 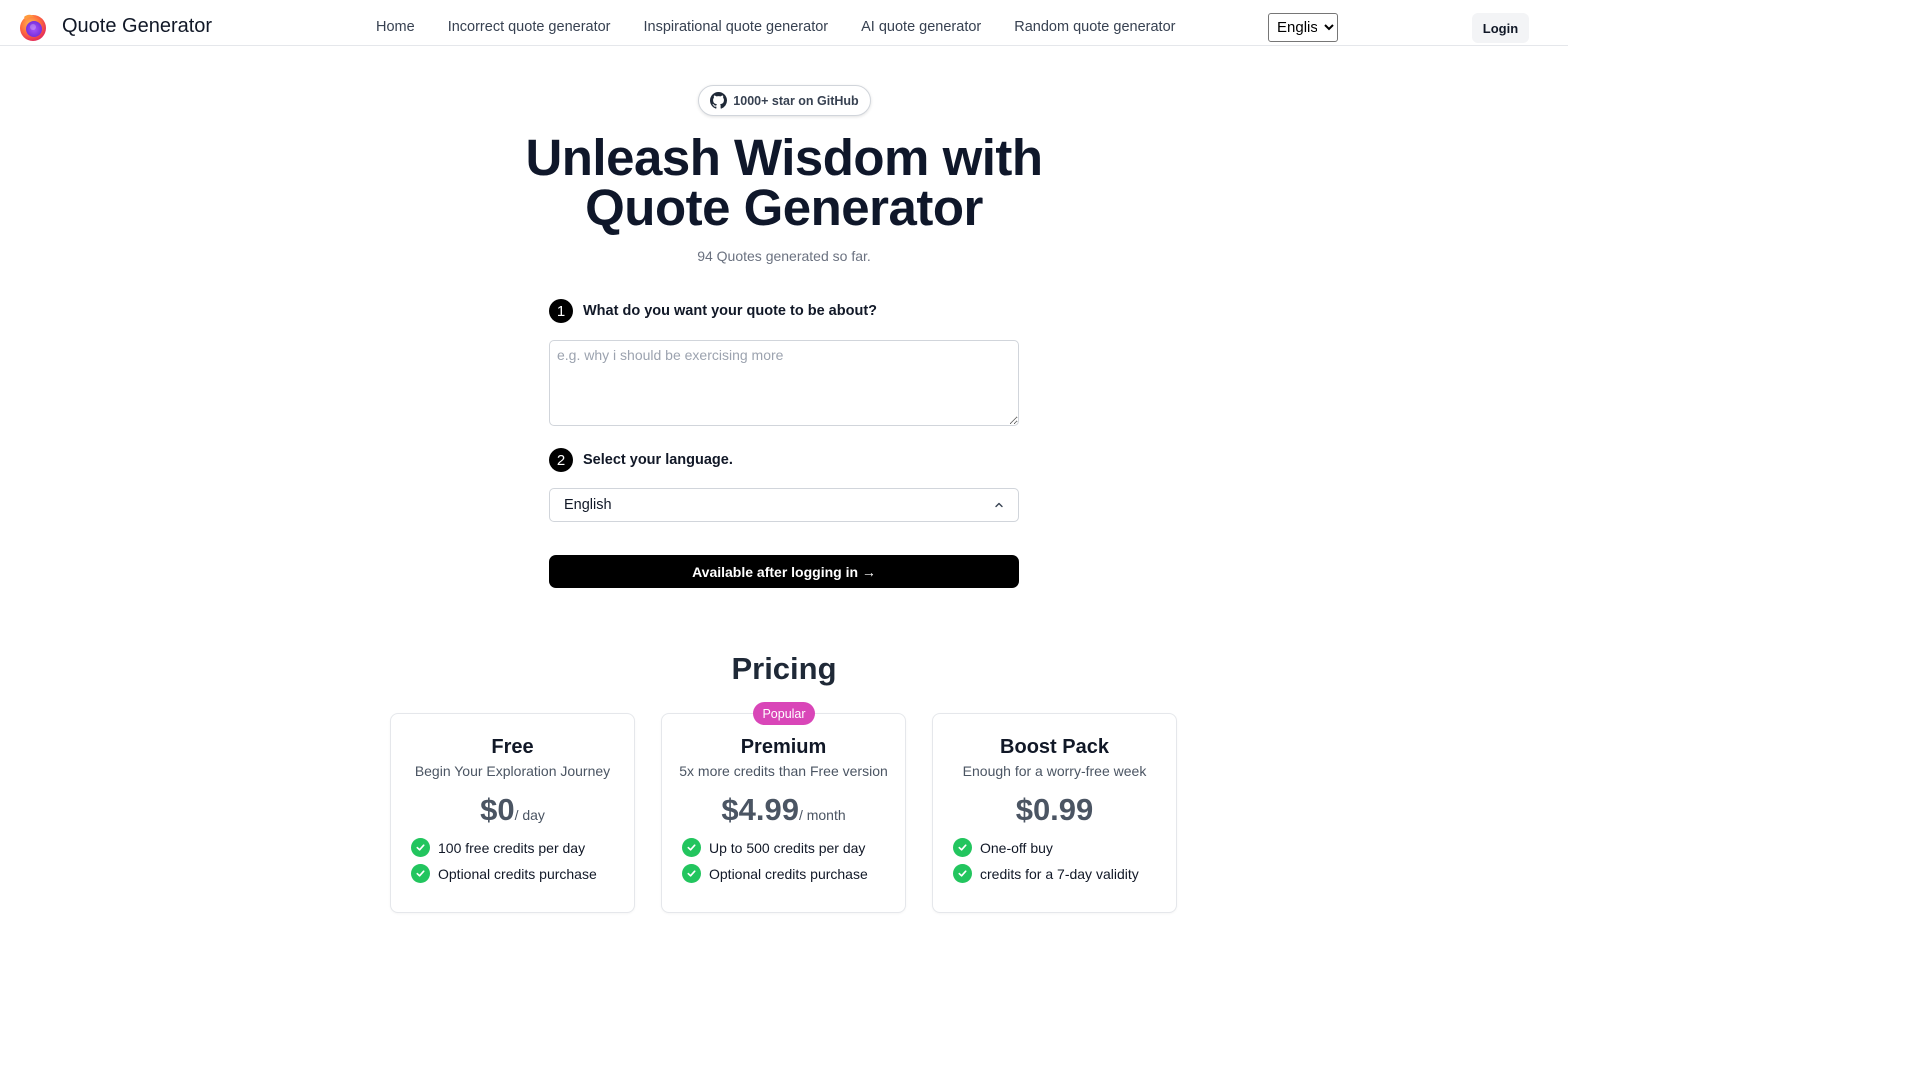 I want to click on plan-feature: credits for a 7-day validity, so click(x=1046, y=873).